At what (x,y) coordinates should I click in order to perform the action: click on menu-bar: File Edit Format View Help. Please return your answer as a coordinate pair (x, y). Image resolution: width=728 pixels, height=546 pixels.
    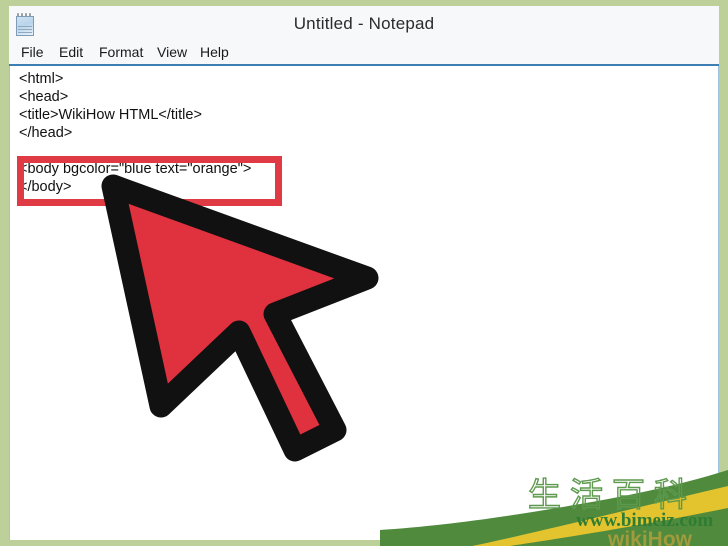
    Looking at the image, I should click on (364, 53).